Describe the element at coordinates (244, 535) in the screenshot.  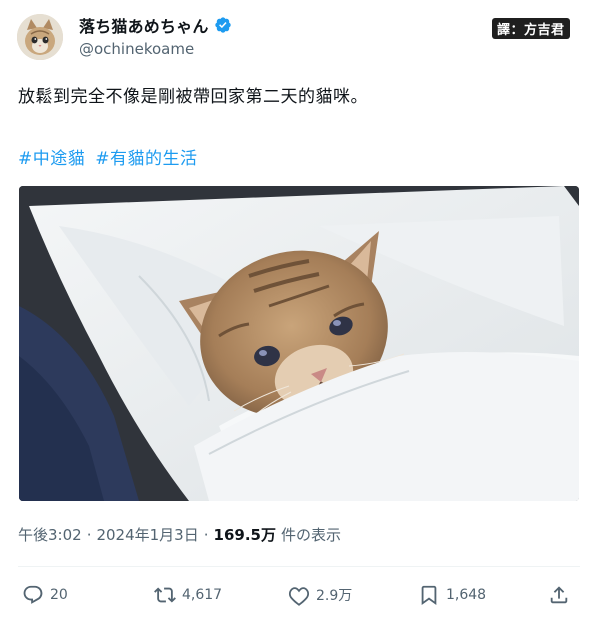
I see `views-count: 169.5万` at that location.